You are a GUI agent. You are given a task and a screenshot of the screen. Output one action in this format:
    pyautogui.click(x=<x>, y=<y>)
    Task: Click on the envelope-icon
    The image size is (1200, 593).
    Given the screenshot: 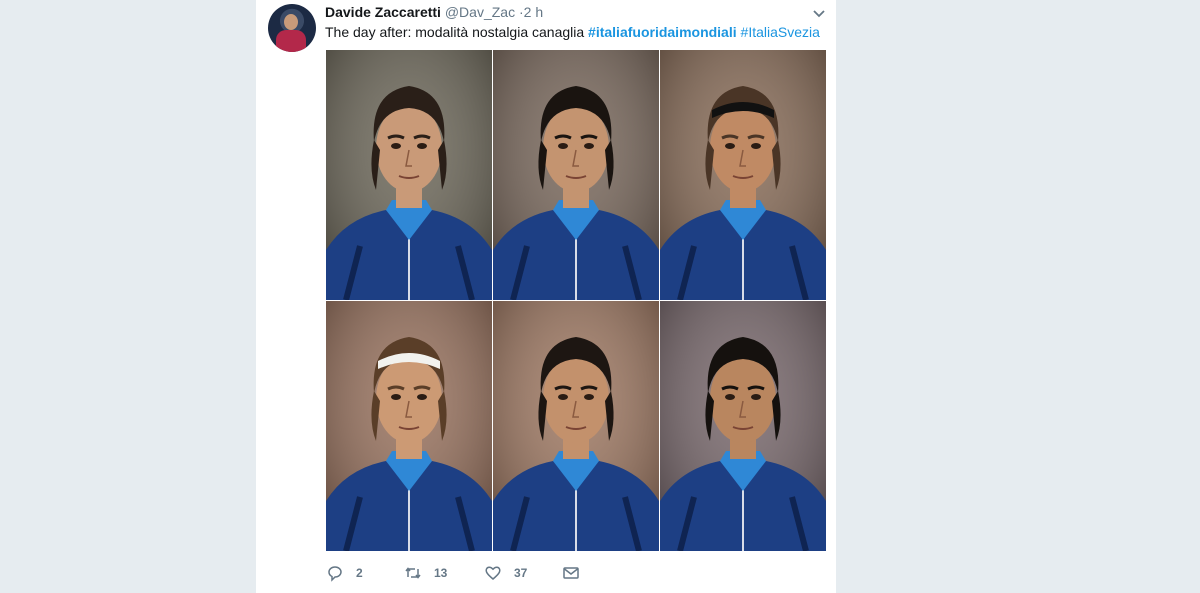 What is the action you would take?
    pyautogui.click(x=571, y=573)
    